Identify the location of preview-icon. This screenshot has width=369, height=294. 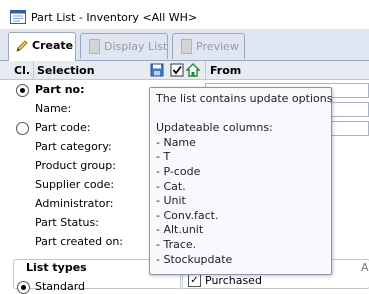
(186, 46).